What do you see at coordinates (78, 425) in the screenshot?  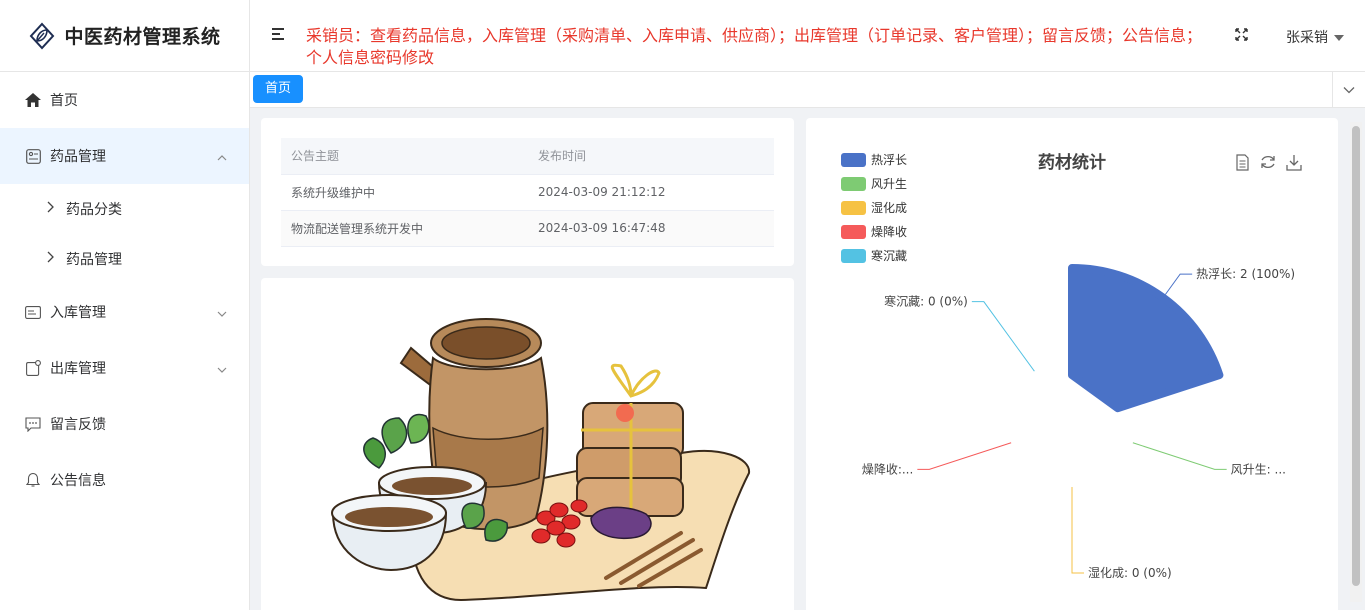 I see `sidebar-item-label: 留言反馈` at bounding box center [78, 425].